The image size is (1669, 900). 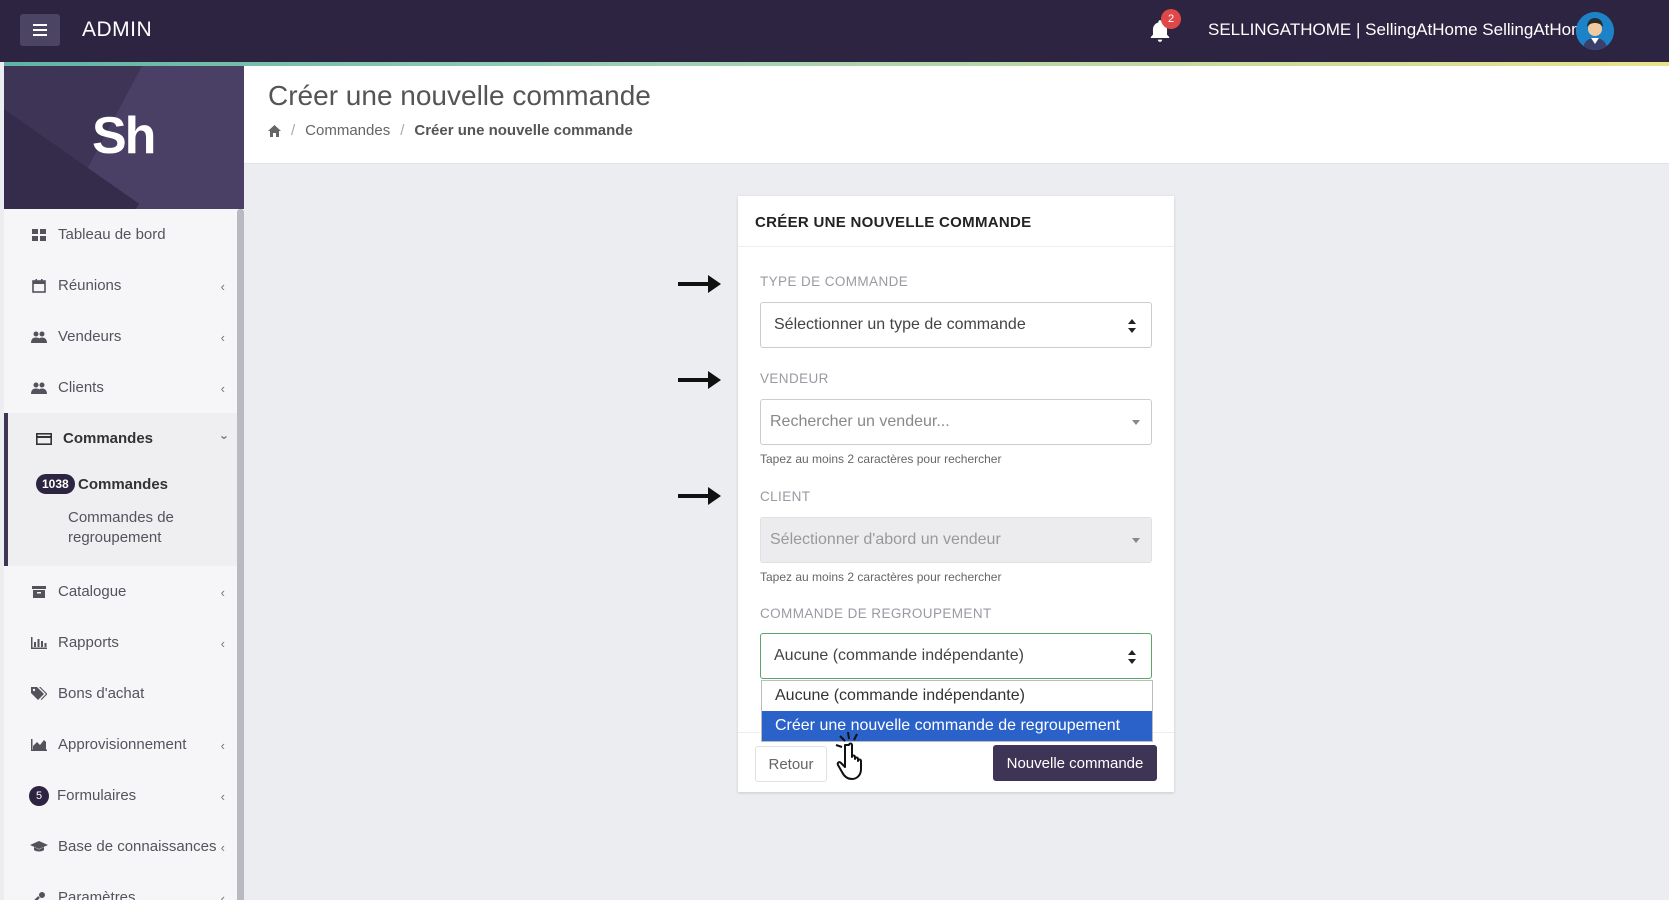 What do you see at coordinates (39, 285) in the screenshot?
I see `calendar-icon` at bounding box center [39, 285].